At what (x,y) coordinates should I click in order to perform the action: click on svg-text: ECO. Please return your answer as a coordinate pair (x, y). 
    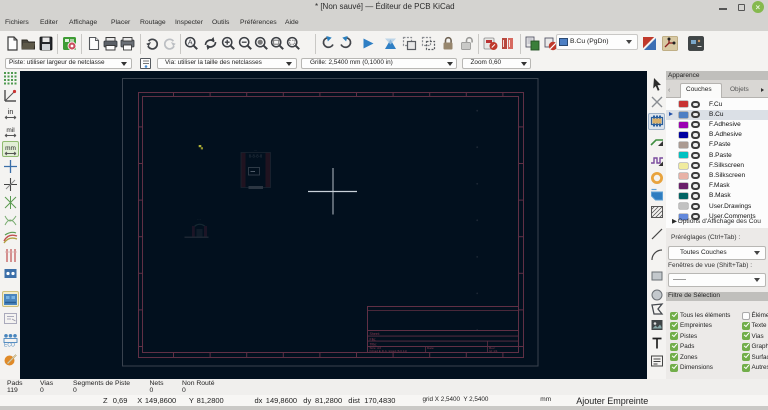
    Looking at the image, I should click on (9, 345).